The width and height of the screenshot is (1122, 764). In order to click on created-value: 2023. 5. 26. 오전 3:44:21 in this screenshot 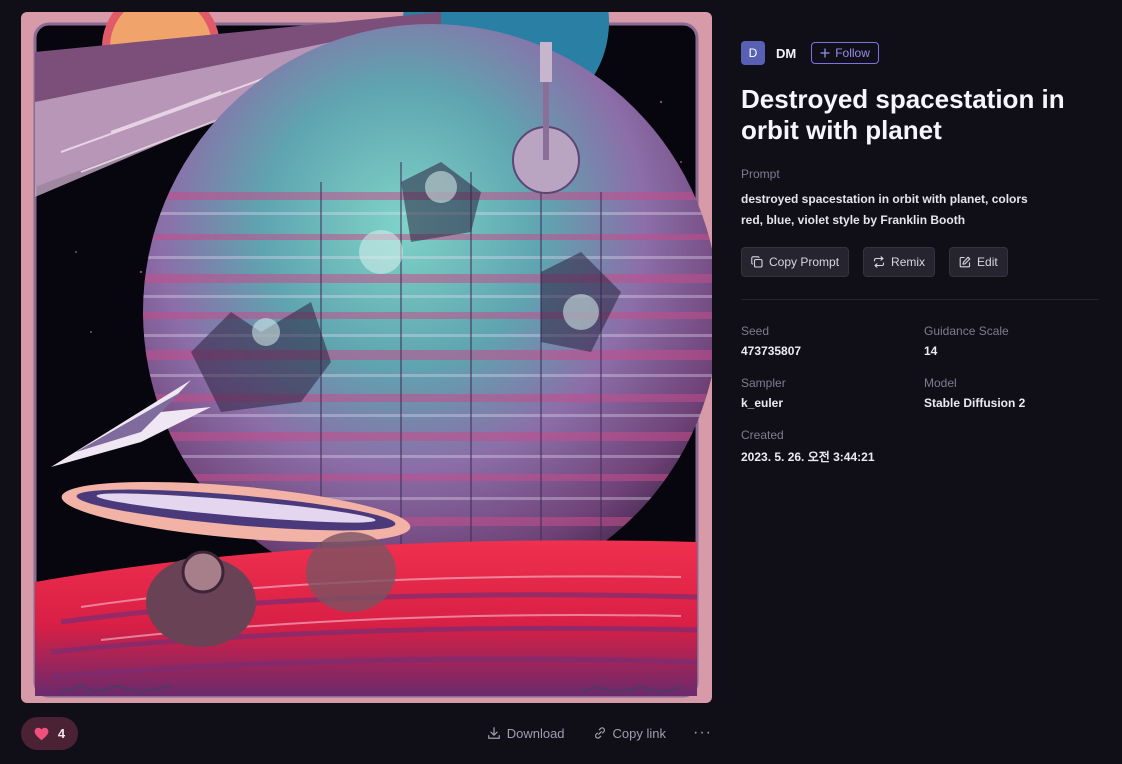, I will do `click(808, 457)`.